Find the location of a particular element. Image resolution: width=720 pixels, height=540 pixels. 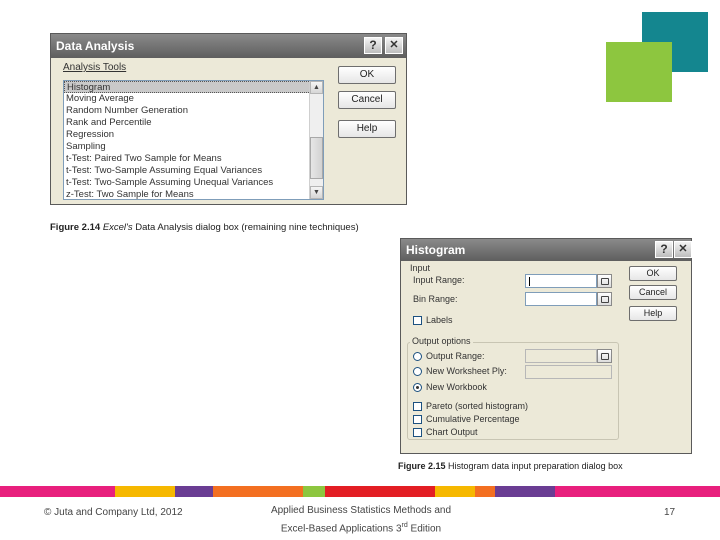

histogram-title: Histogram is located at coordinates (436, 250).